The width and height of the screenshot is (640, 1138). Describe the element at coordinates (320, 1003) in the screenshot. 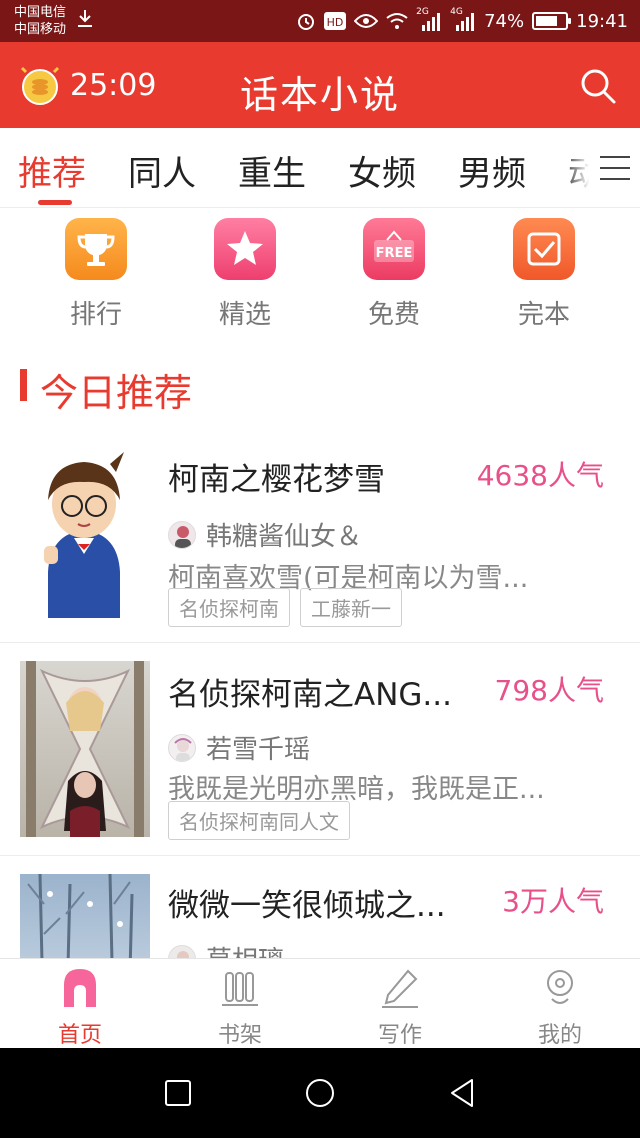

I see `bottom-nav: 首页 书架 写作 我的` at that location.